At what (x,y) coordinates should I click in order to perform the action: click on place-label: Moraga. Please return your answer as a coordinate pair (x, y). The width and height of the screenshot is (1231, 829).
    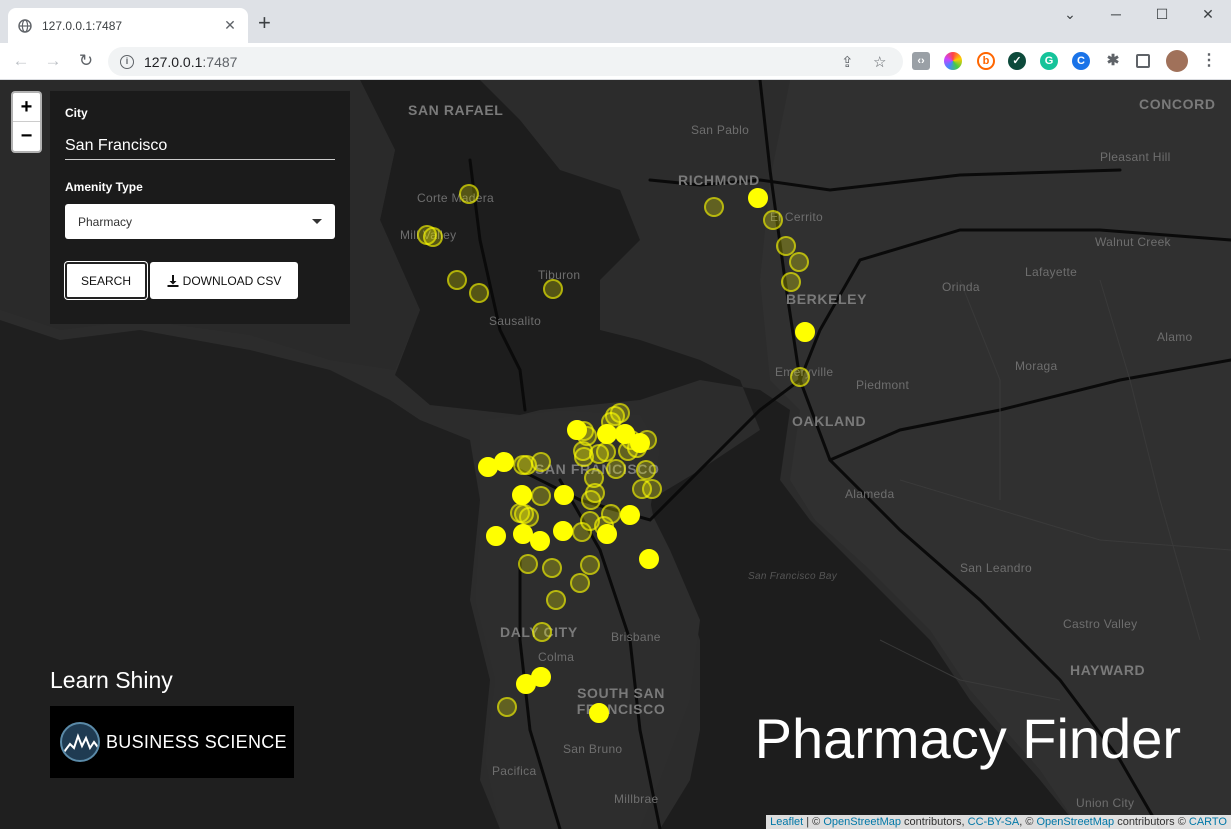
    Looking at the image, I should click on (1036, 366).